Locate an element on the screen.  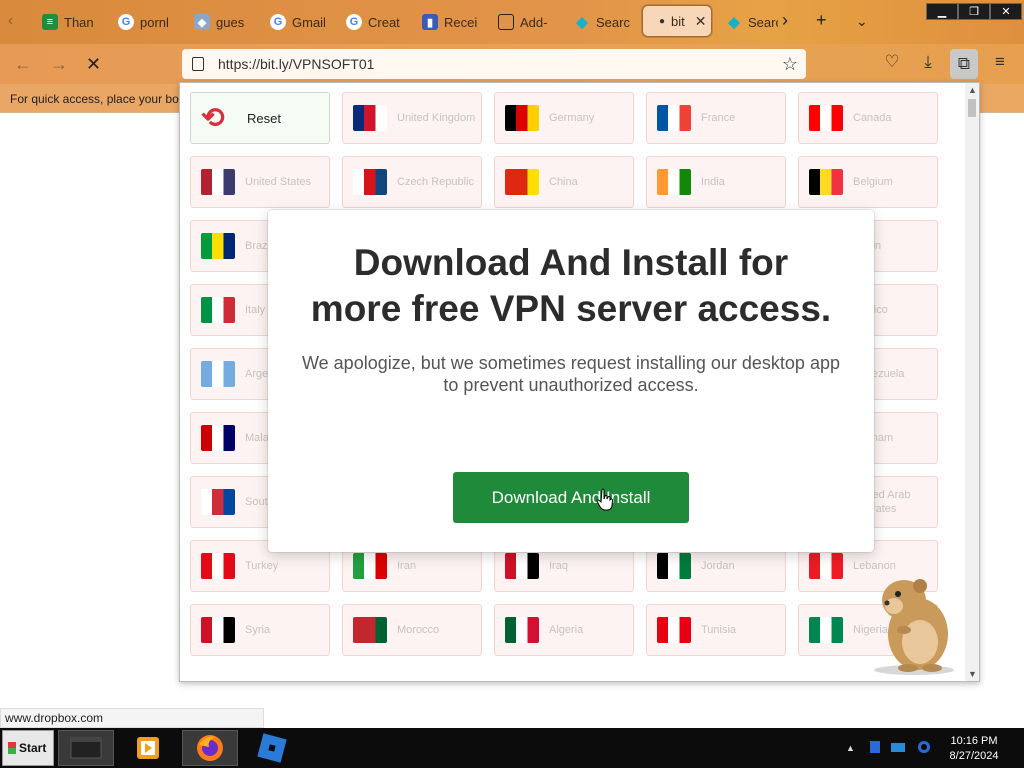
tab-label: Add- is located at coordinates (534, 22).